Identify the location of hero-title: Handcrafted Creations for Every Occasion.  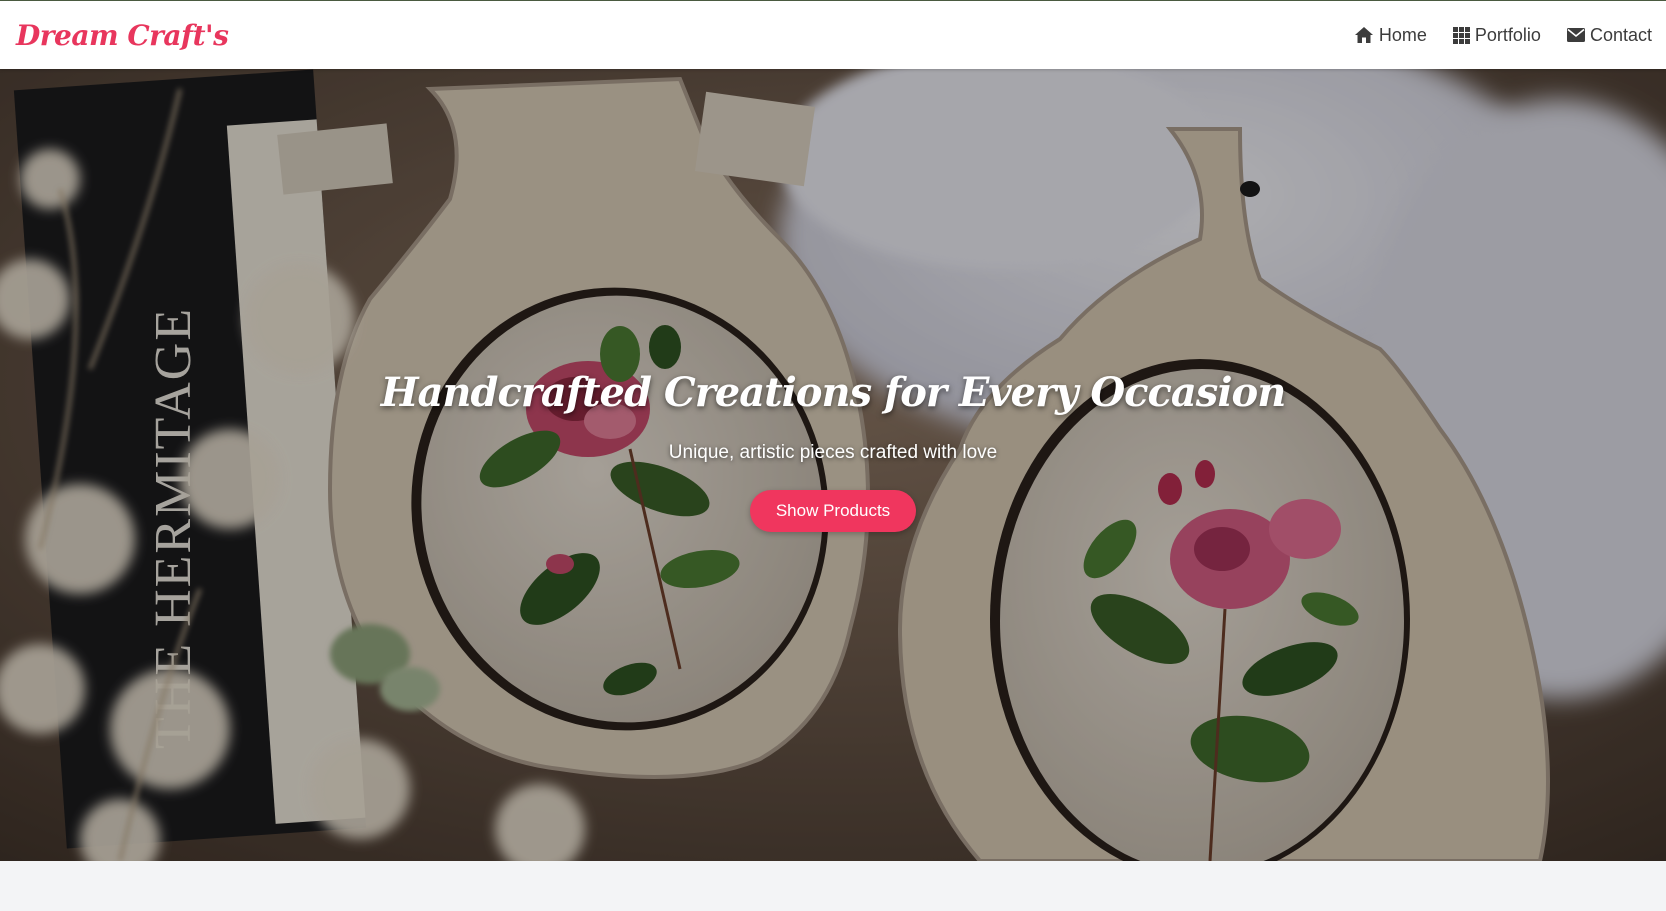
(833, 392).